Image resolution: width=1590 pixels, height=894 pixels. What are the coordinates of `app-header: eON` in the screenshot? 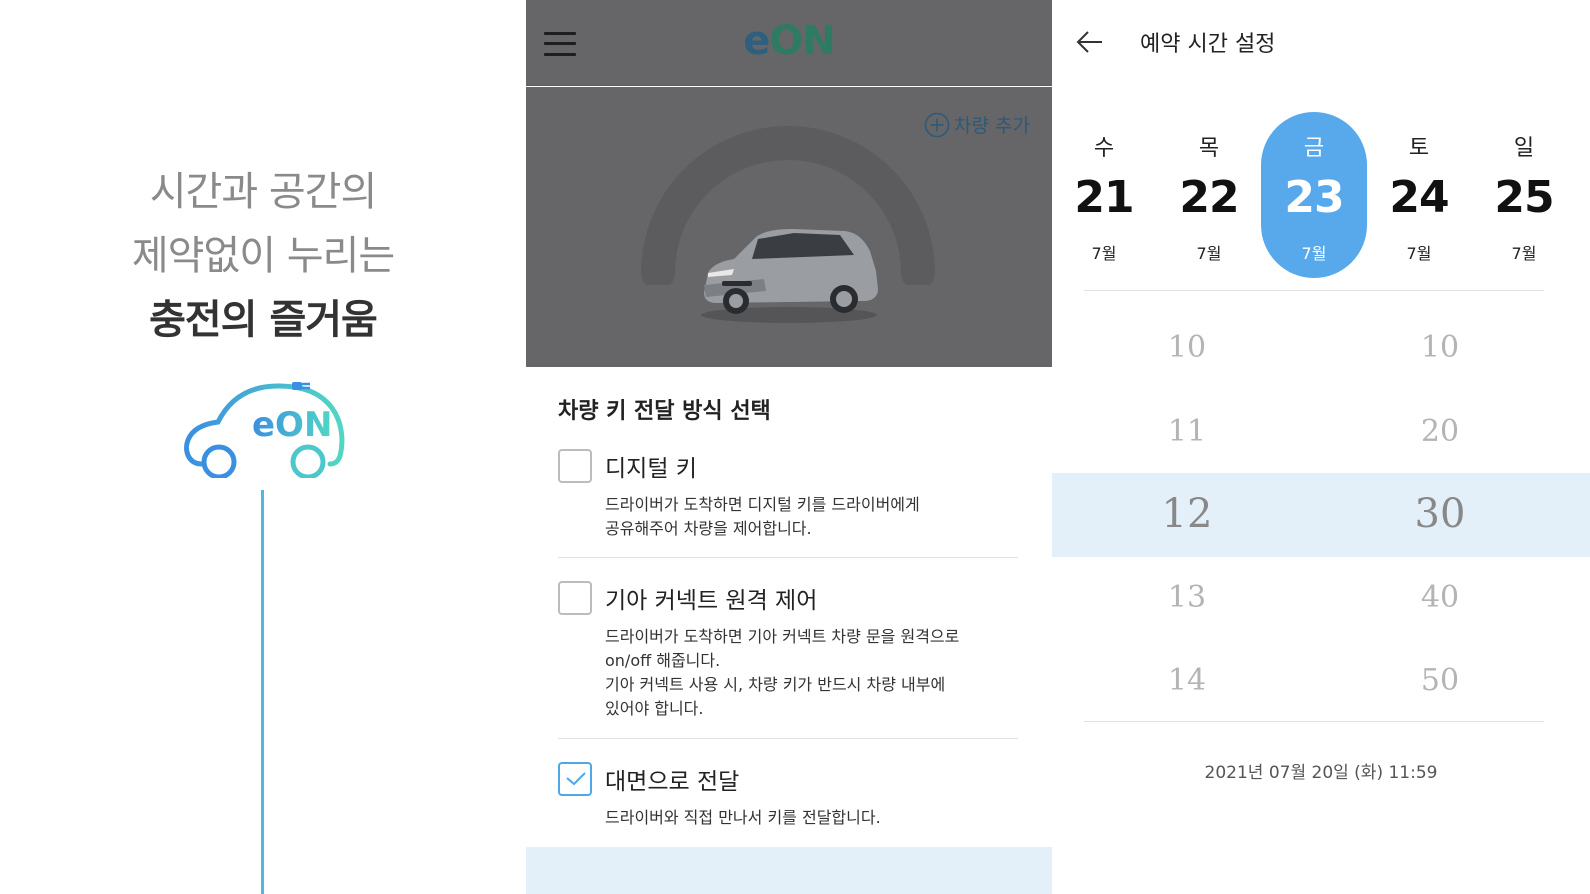 It's located at (789, 43).